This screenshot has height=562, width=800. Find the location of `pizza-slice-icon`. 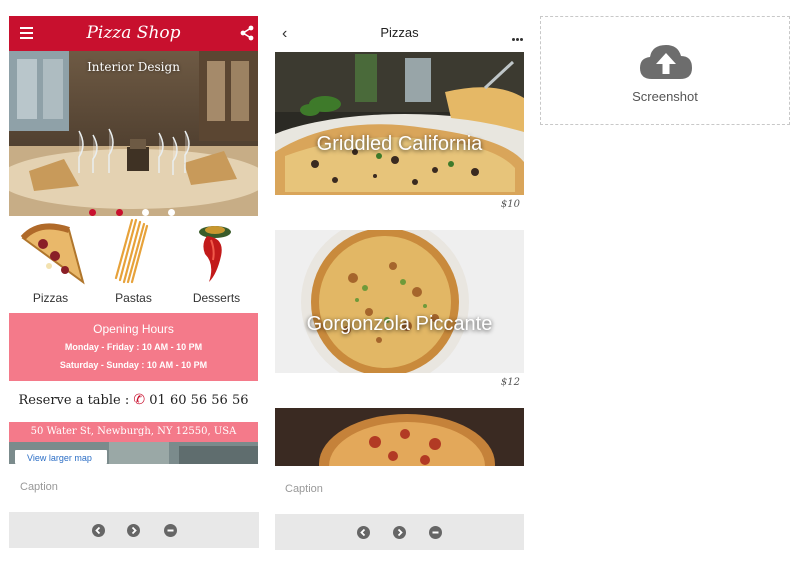

pizza-slice-icon is located at coordinates (52, 254).